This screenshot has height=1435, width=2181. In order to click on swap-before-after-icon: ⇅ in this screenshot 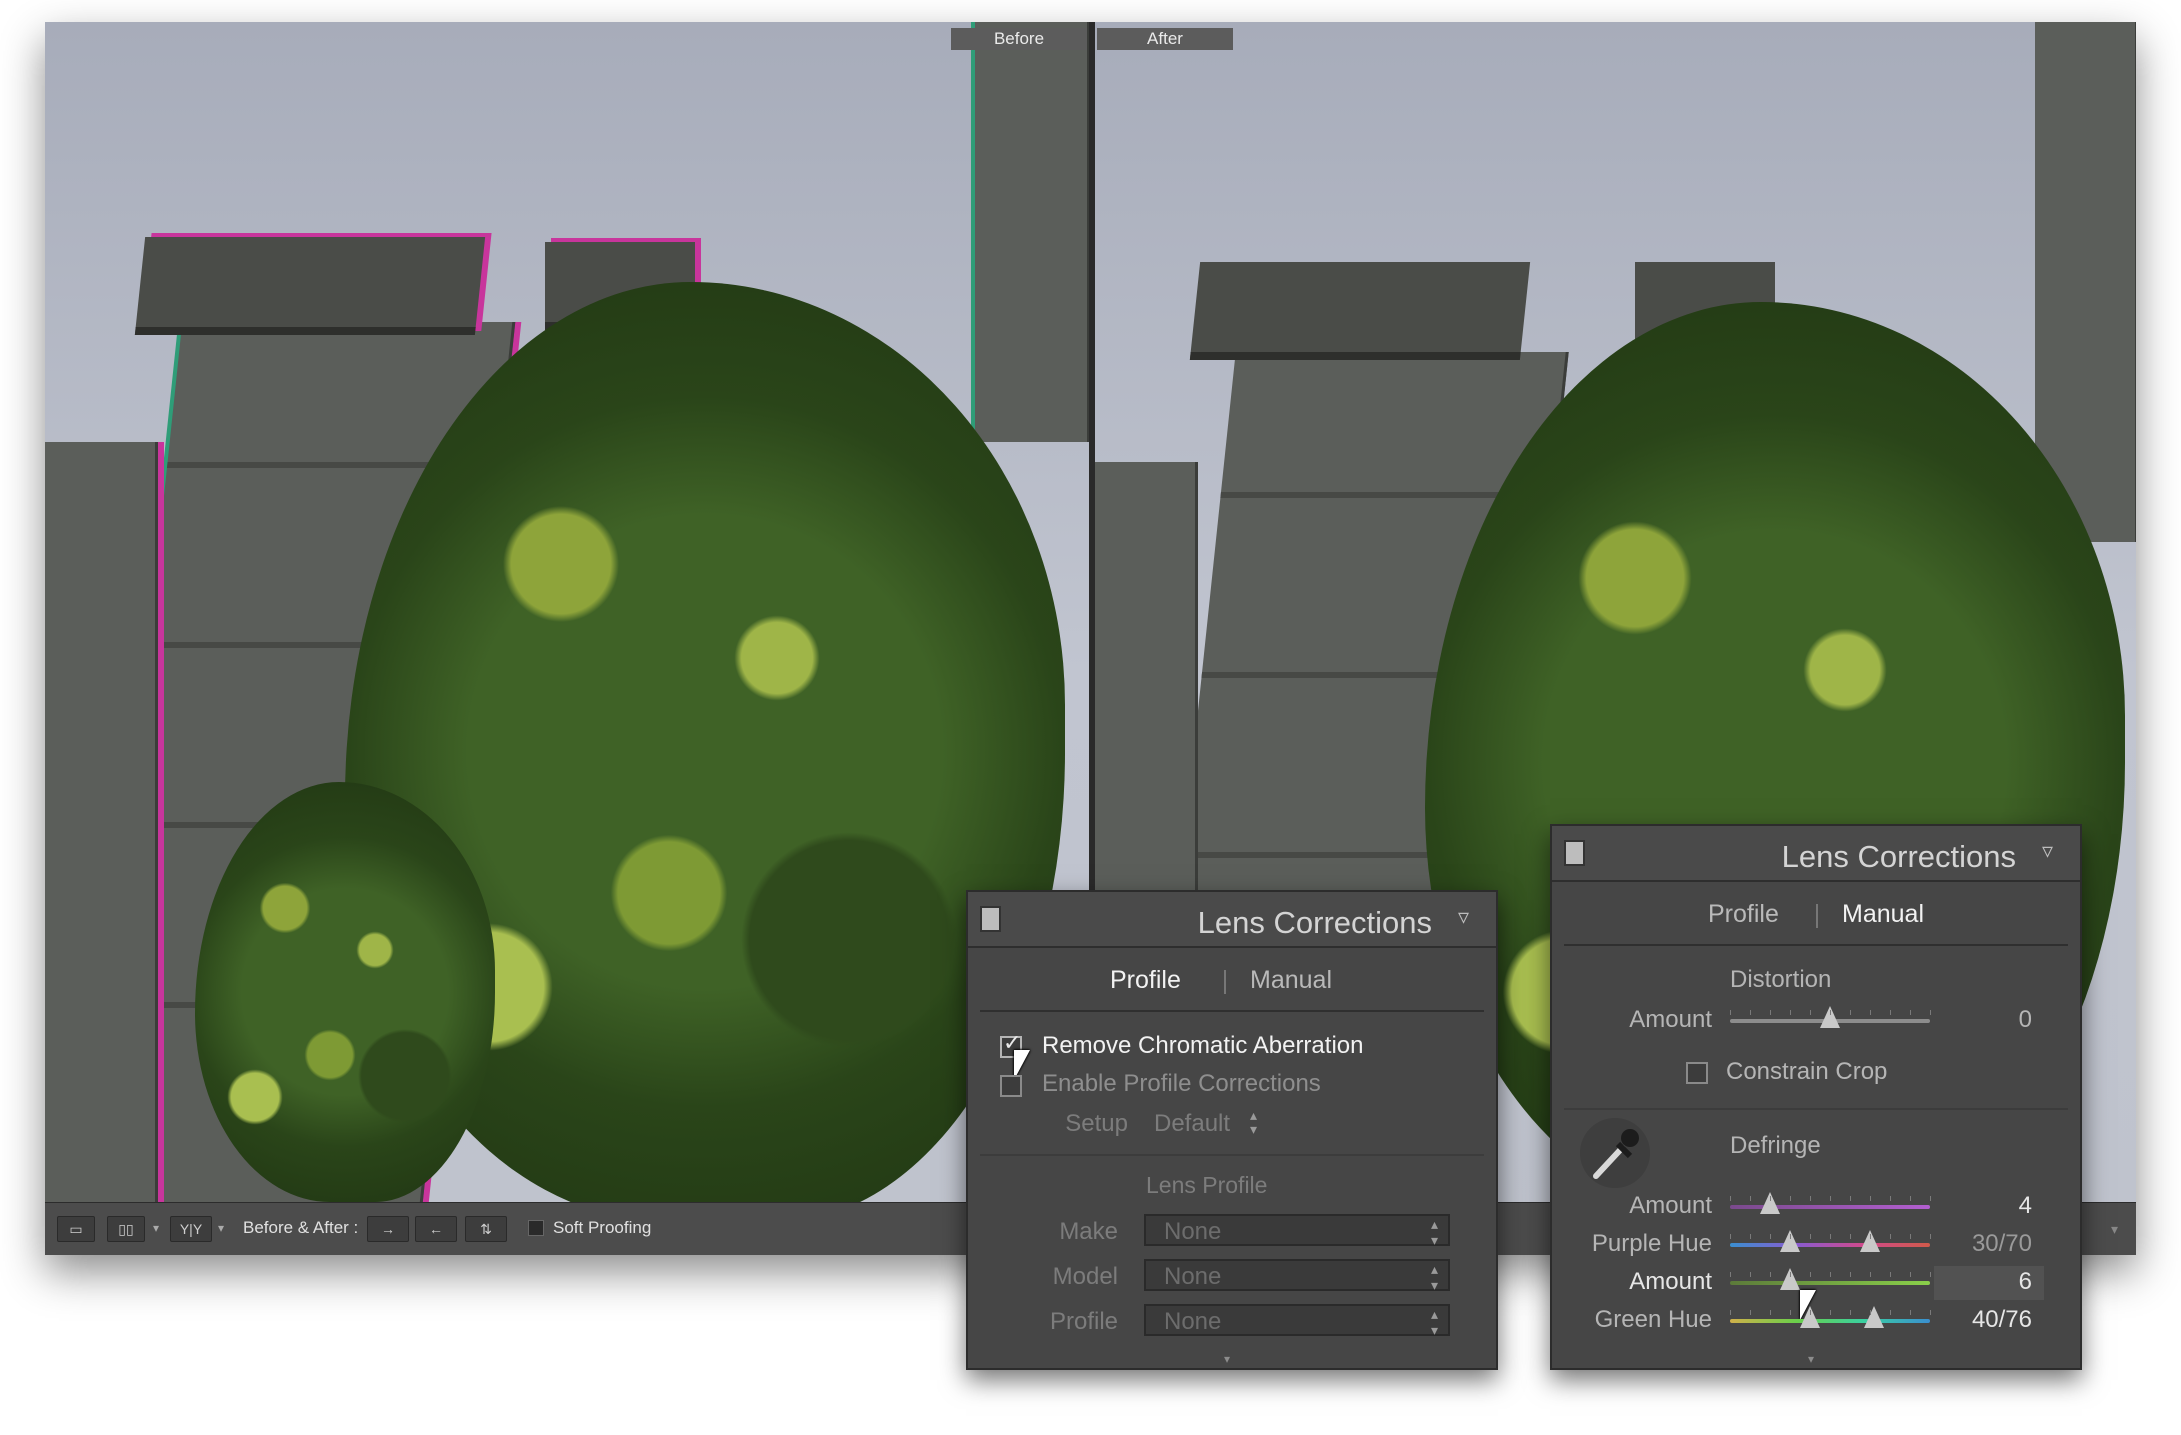, I will do `click(486, 1229)`.